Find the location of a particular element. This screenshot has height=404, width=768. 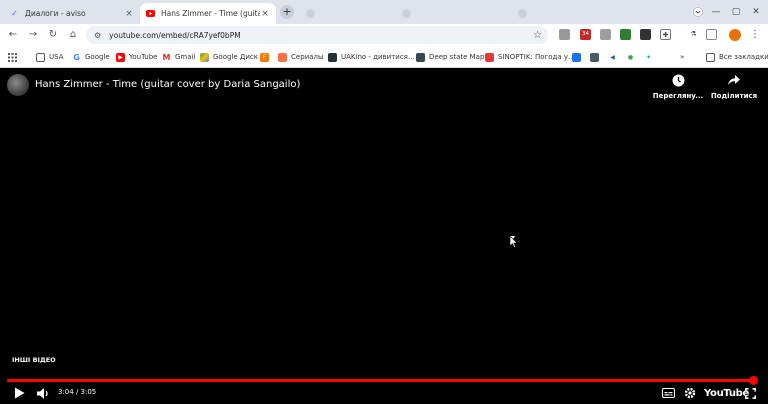

bookmark-f: F is located at coordinates (266, 57).